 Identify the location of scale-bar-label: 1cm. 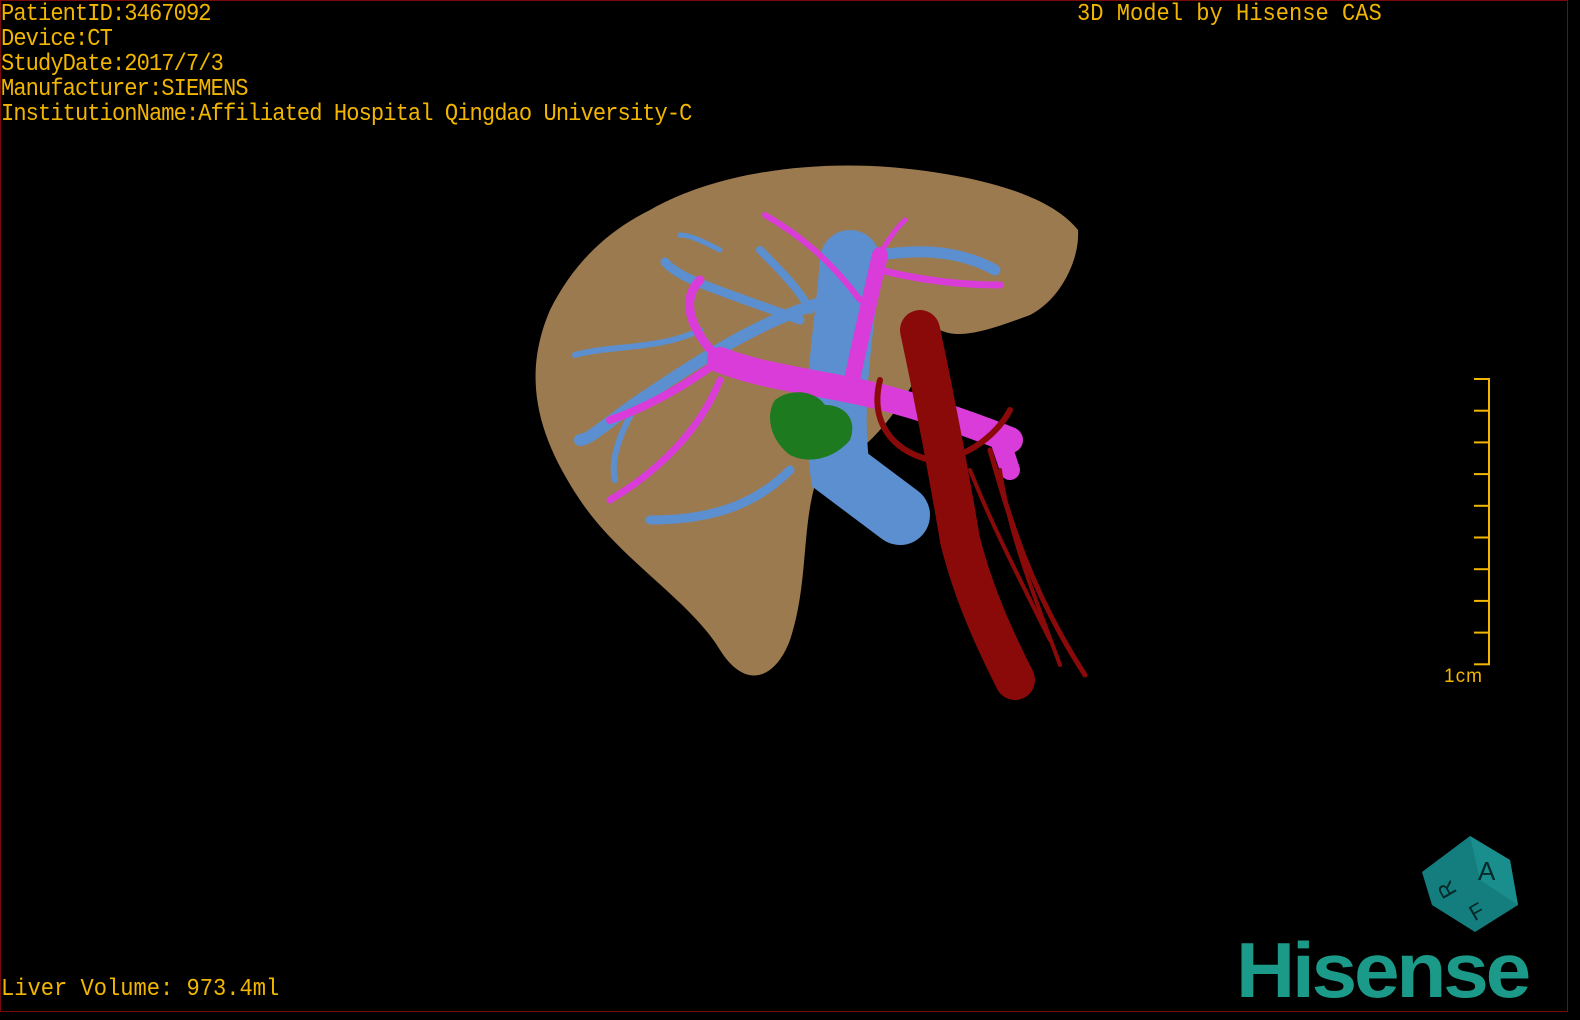
(1463, 676).